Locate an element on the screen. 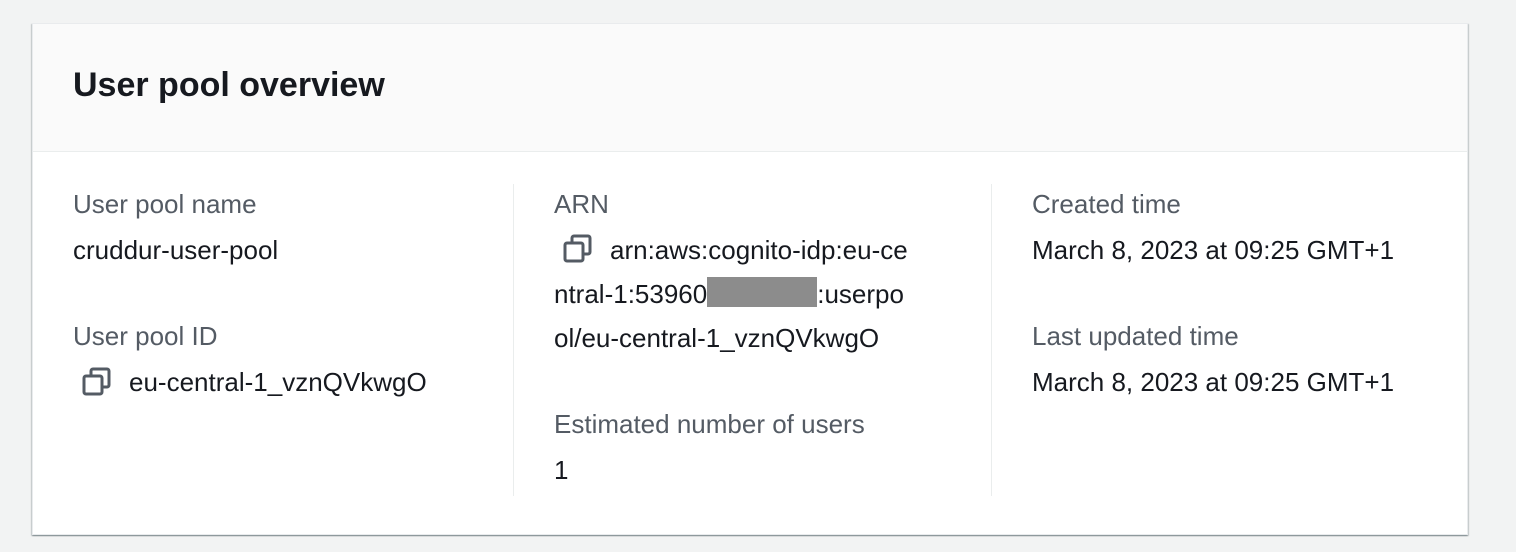 The image size is (1516, 552). arn-line-2-suffix: :userpo is located at coordinates (860, 294).